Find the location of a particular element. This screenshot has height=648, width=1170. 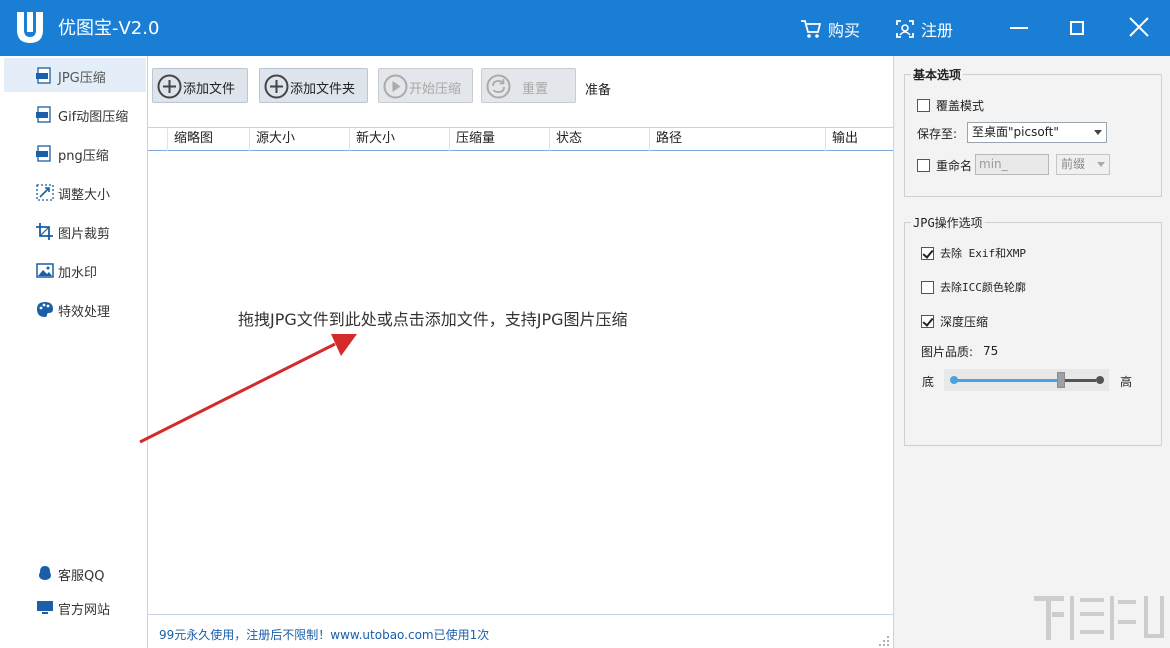

sidebar-item-png-compress: png压缩 is located at coordinates (75, 153).